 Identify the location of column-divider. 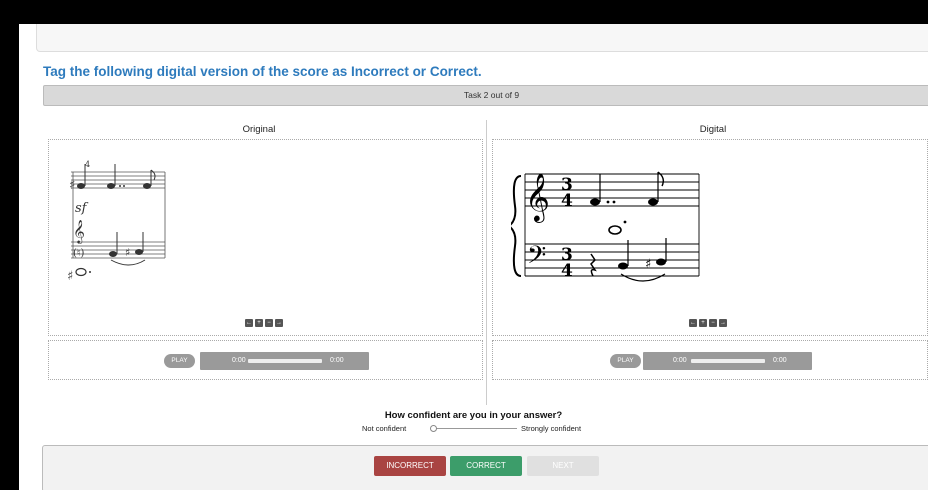
(486, 262).